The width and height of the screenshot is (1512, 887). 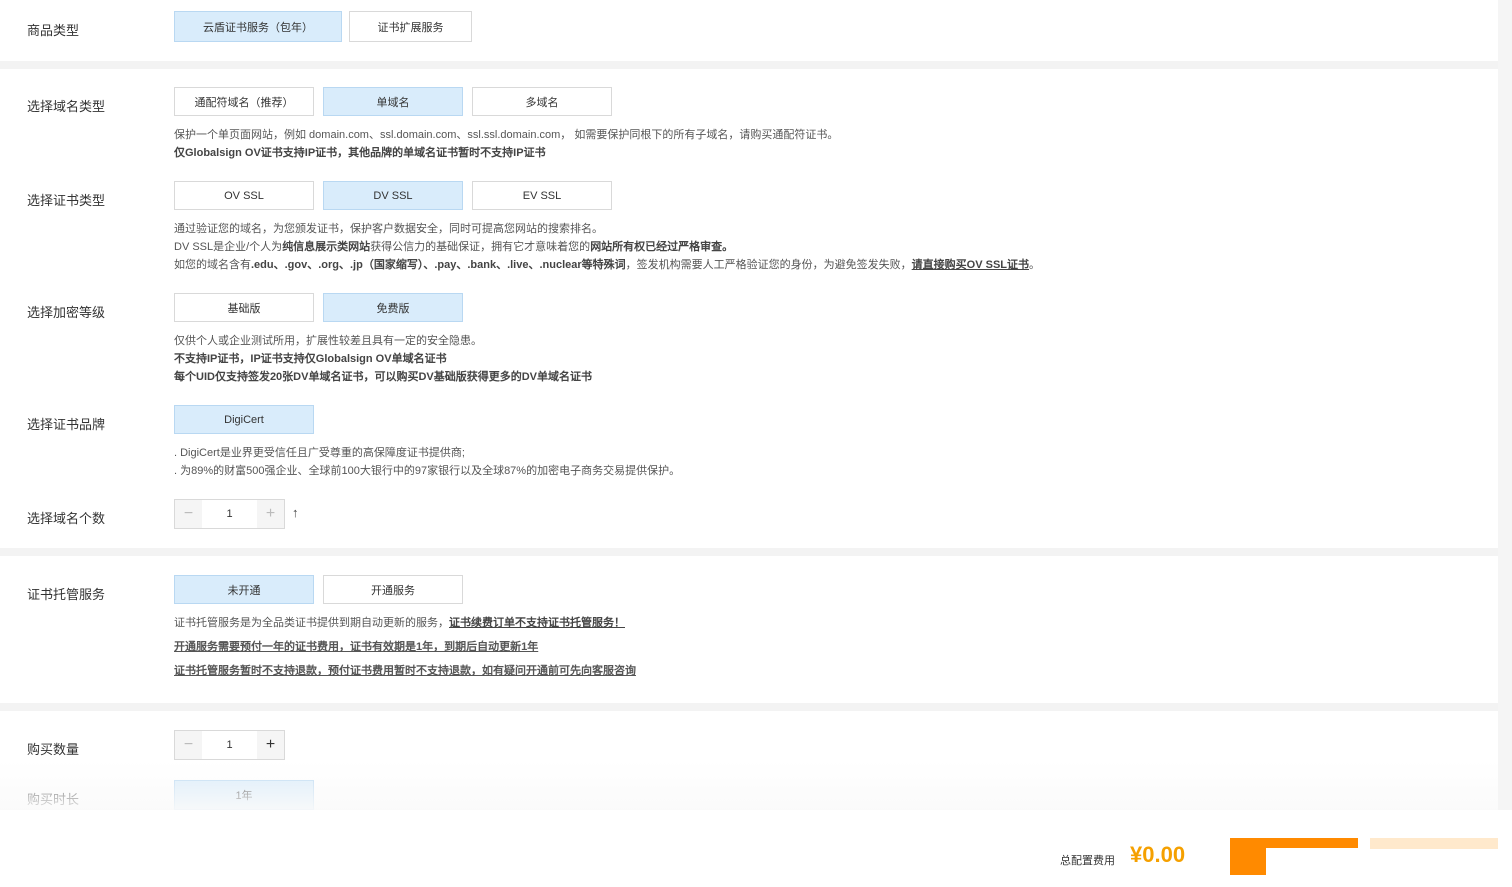 What do you see at coordinates (1434, 843) in the screenshot?
I see `add-to-cart-button` at bounding box center [1434, 843].